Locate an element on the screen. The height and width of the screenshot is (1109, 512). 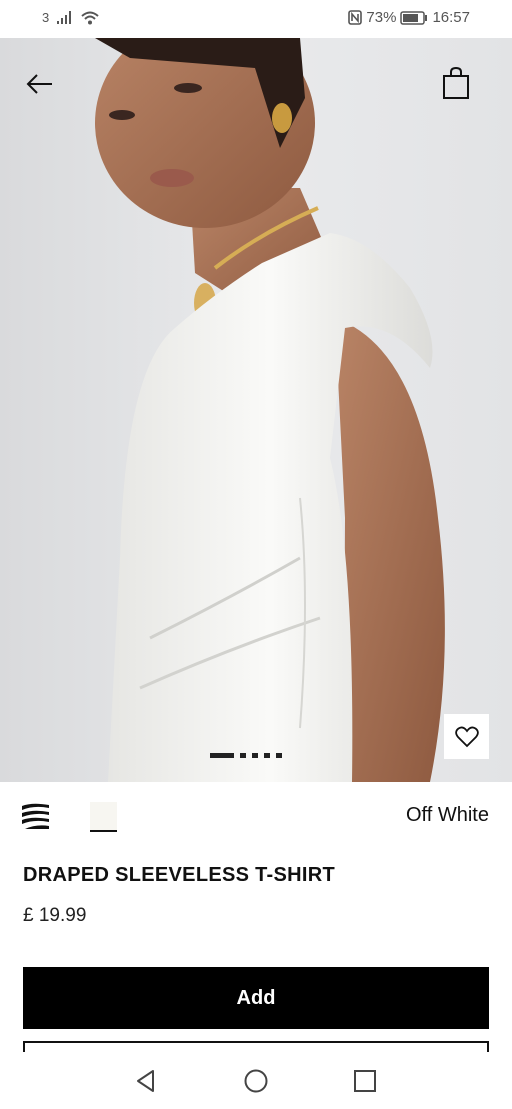
triangle-back-icon is located at coordinates (145, 1081).